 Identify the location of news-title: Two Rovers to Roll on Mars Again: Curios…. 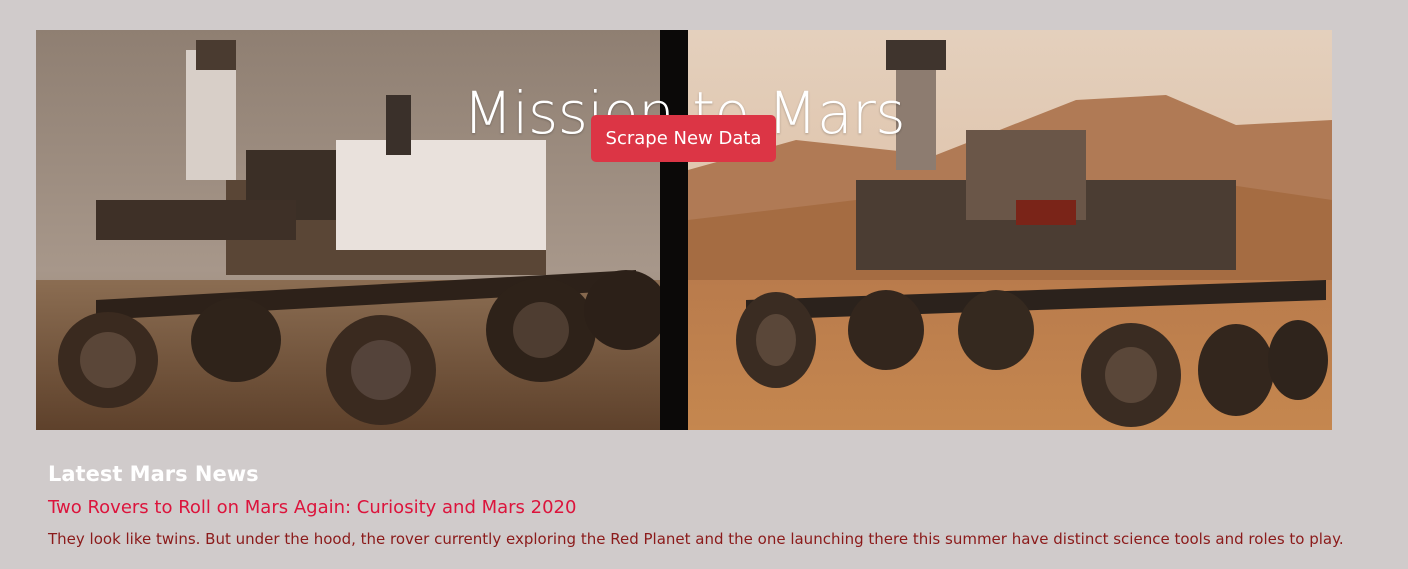
(312, 507).